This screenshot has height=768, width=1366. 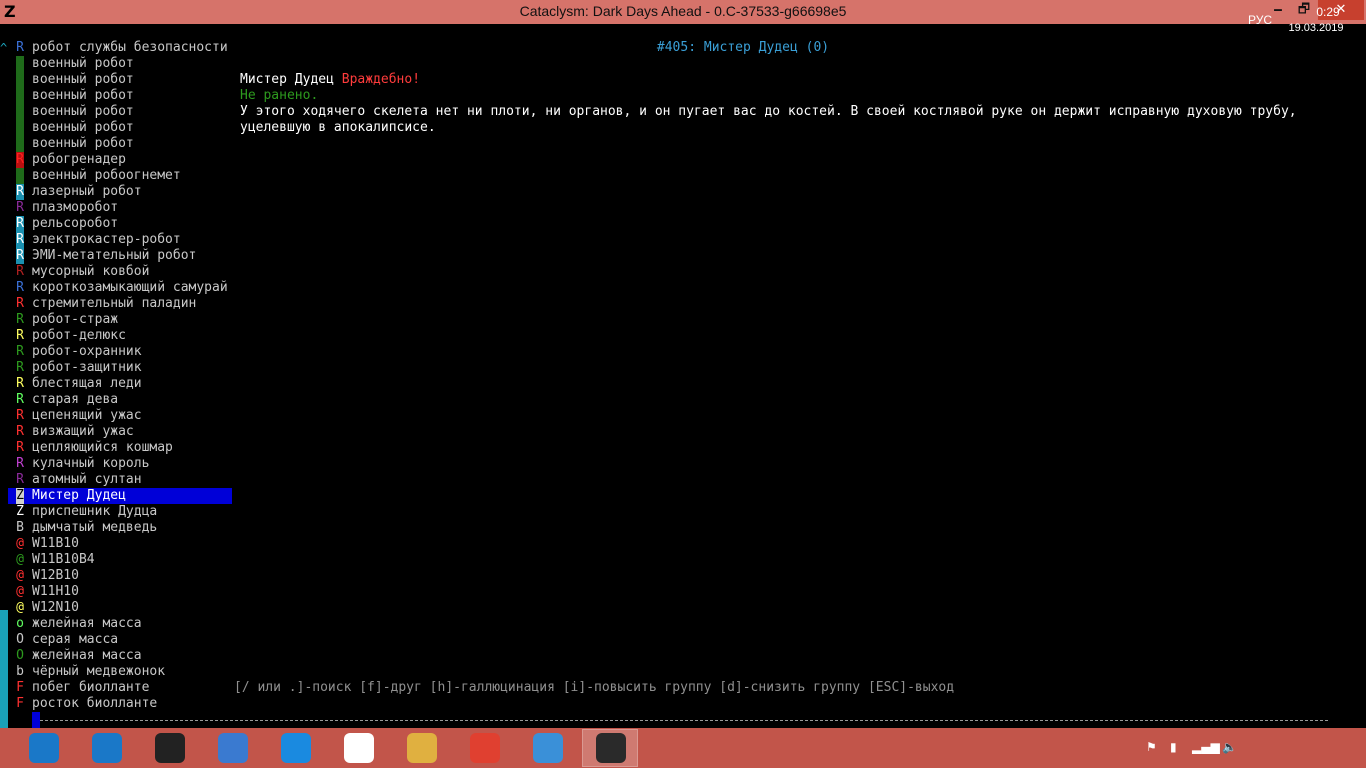 I want to click on language-indicator: РУС, so click(x=1260, y=20).